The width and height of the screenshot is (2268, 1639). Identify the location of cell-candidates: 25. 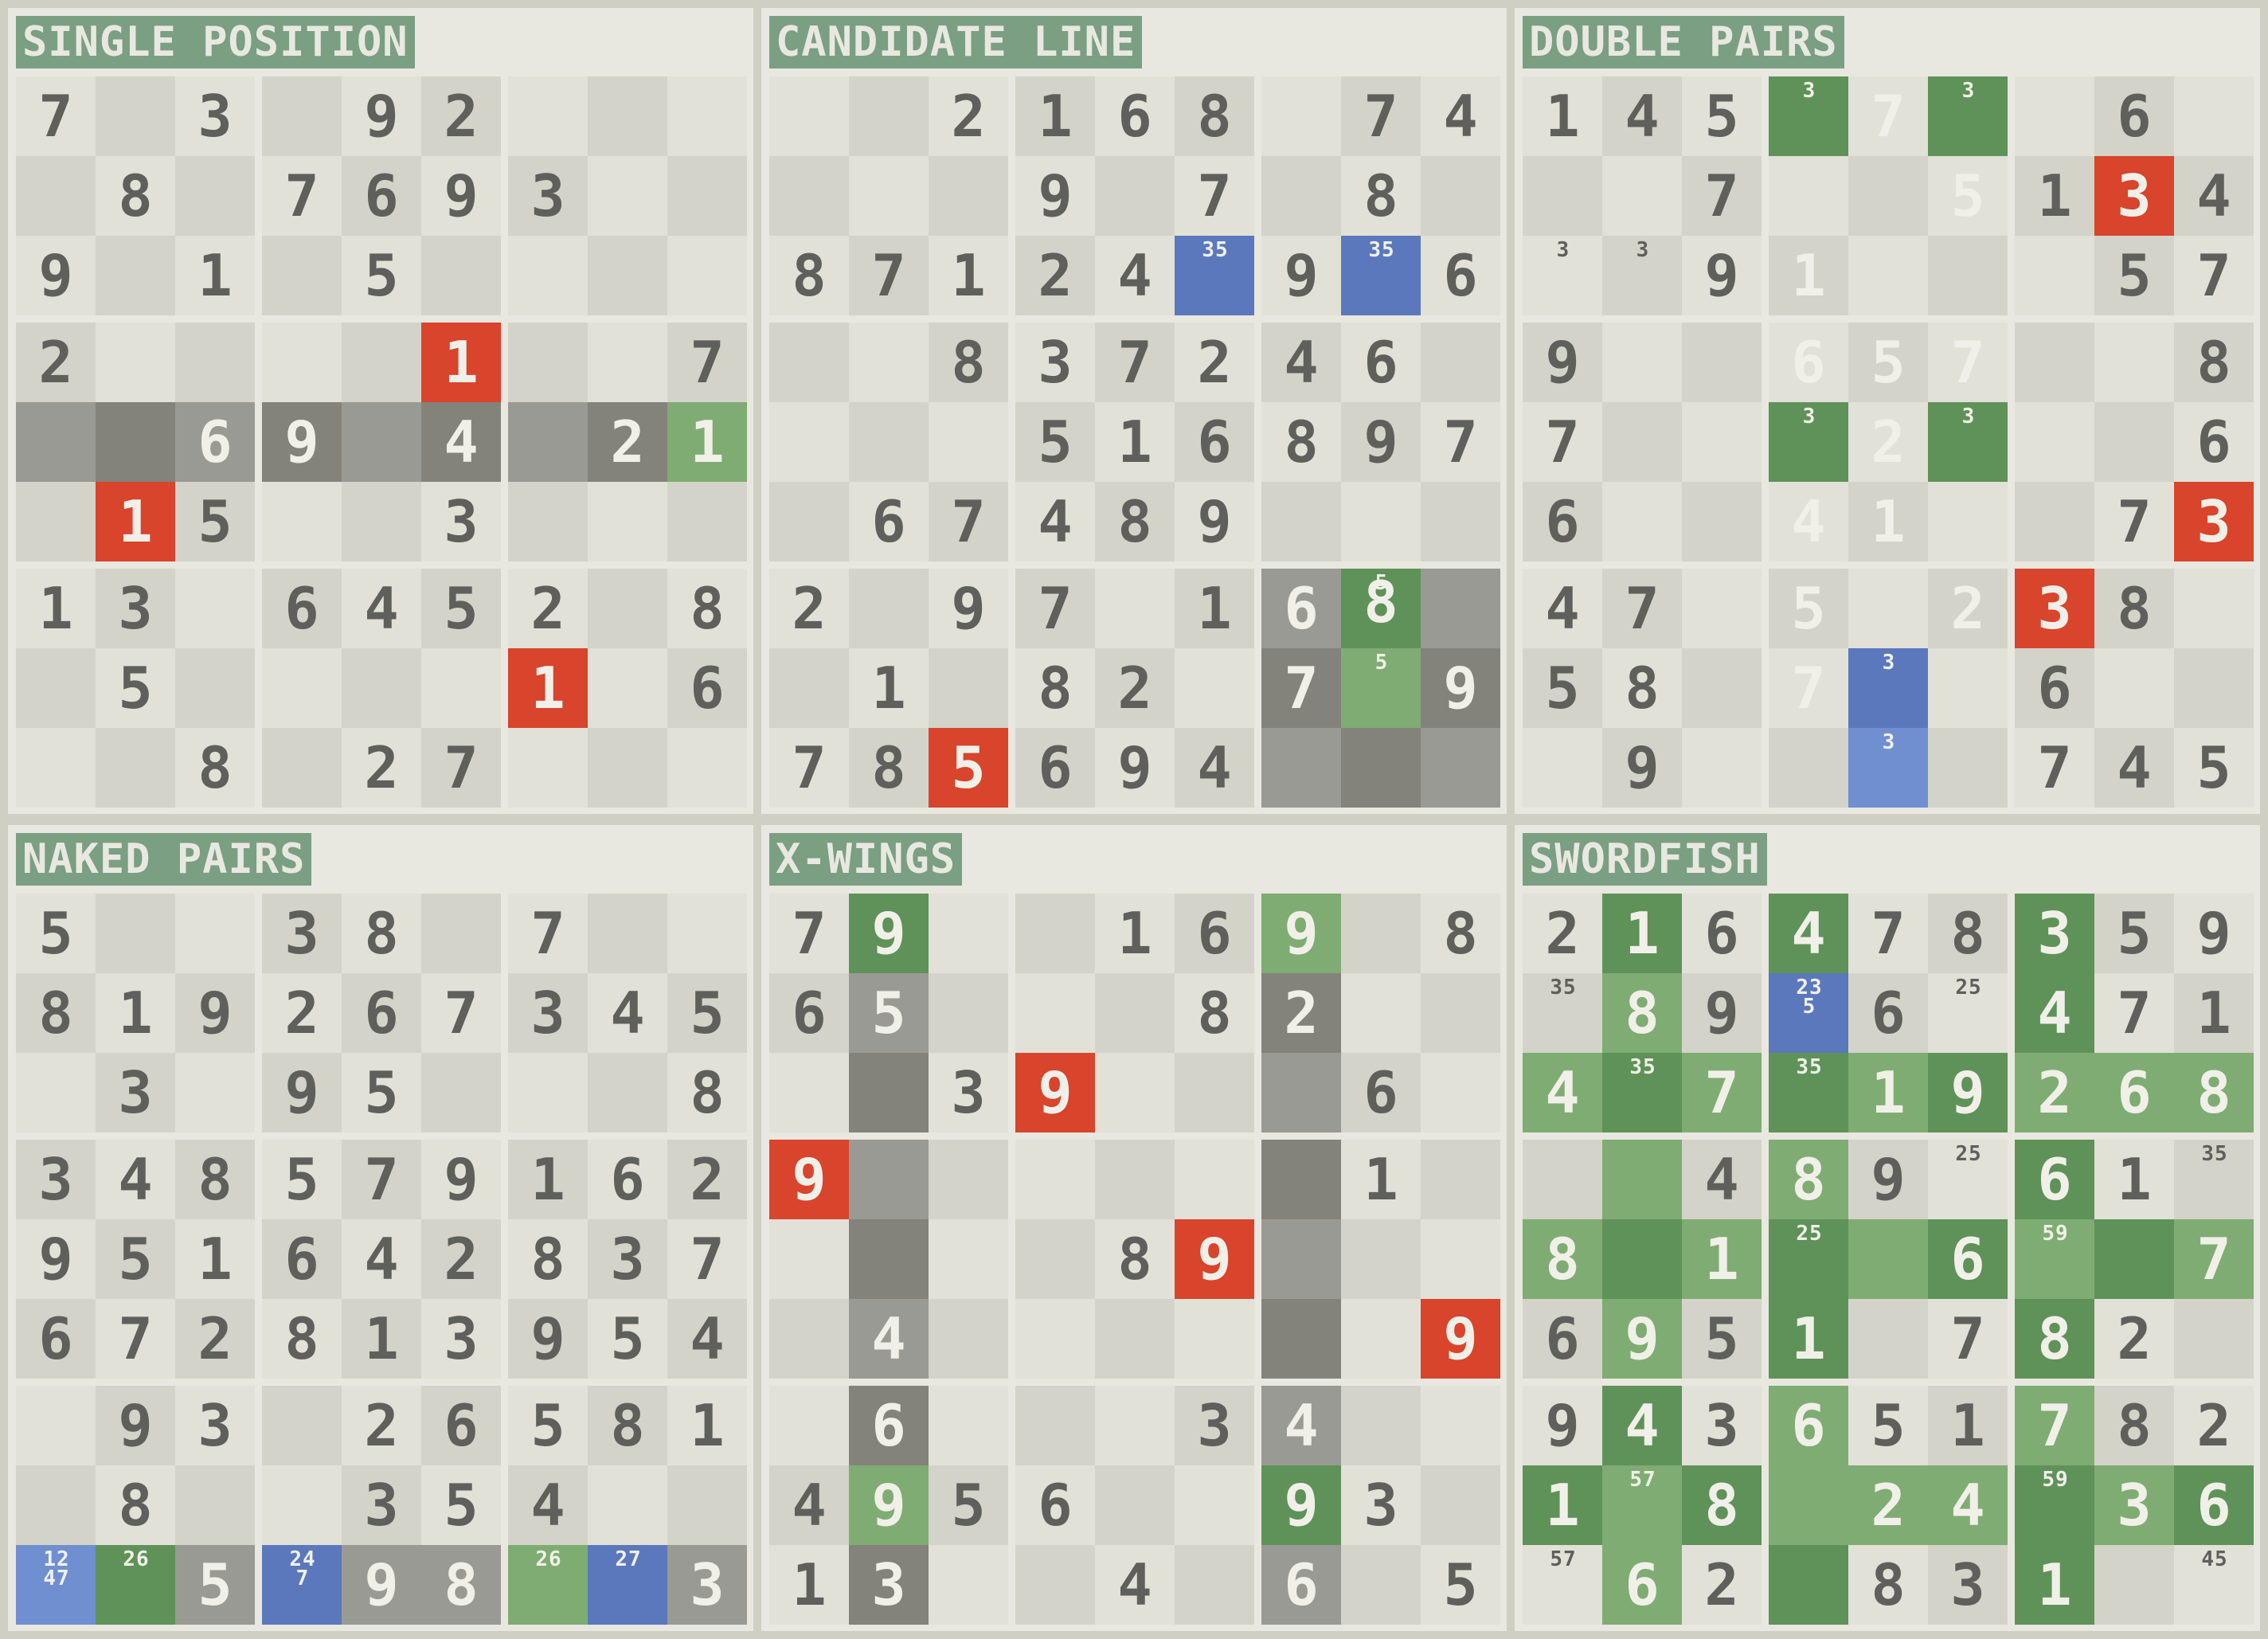
(1968, 1154).